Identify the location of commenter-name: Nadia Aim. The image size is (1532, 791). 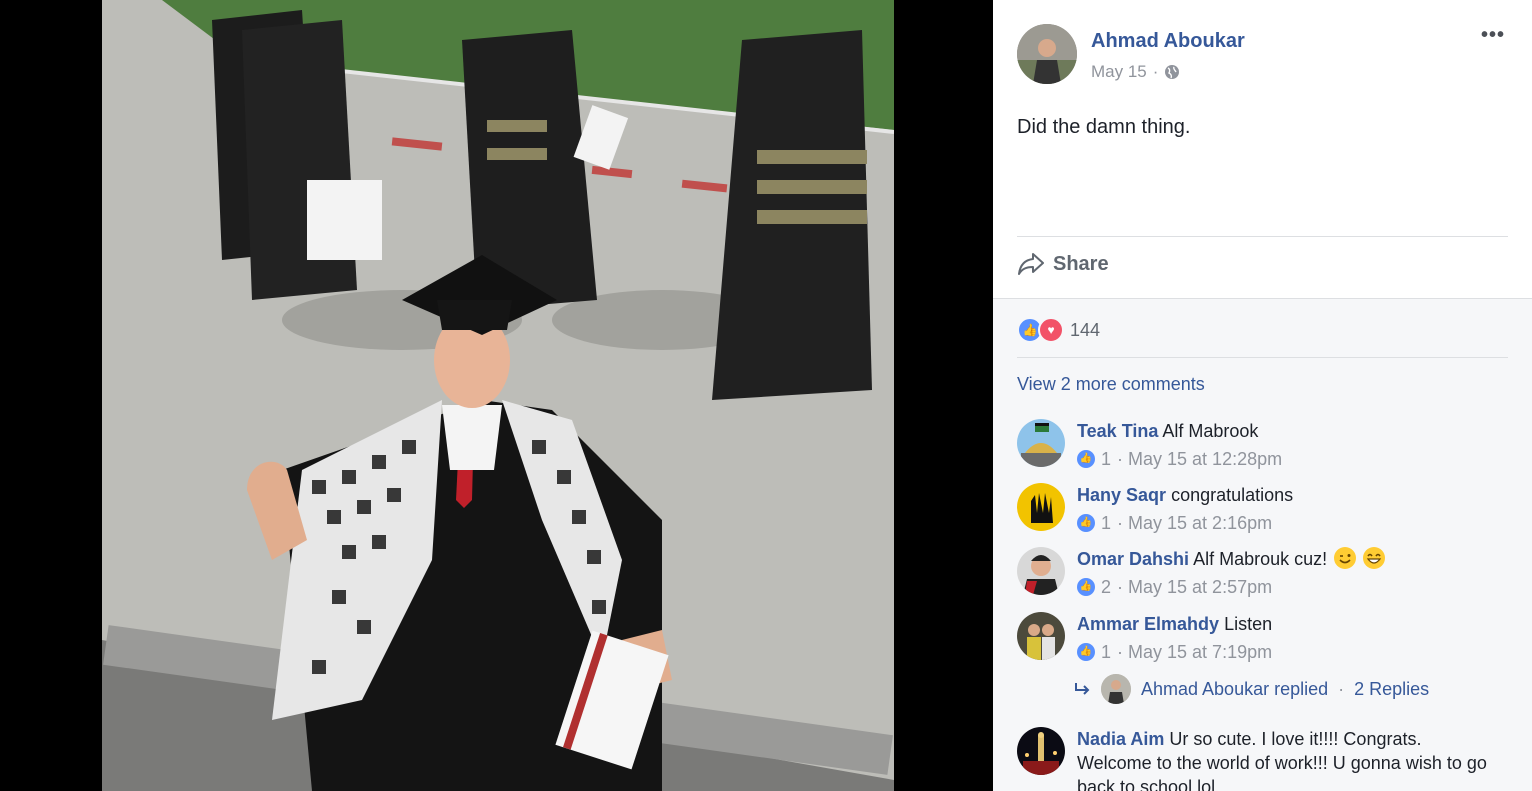
(1120, 739).